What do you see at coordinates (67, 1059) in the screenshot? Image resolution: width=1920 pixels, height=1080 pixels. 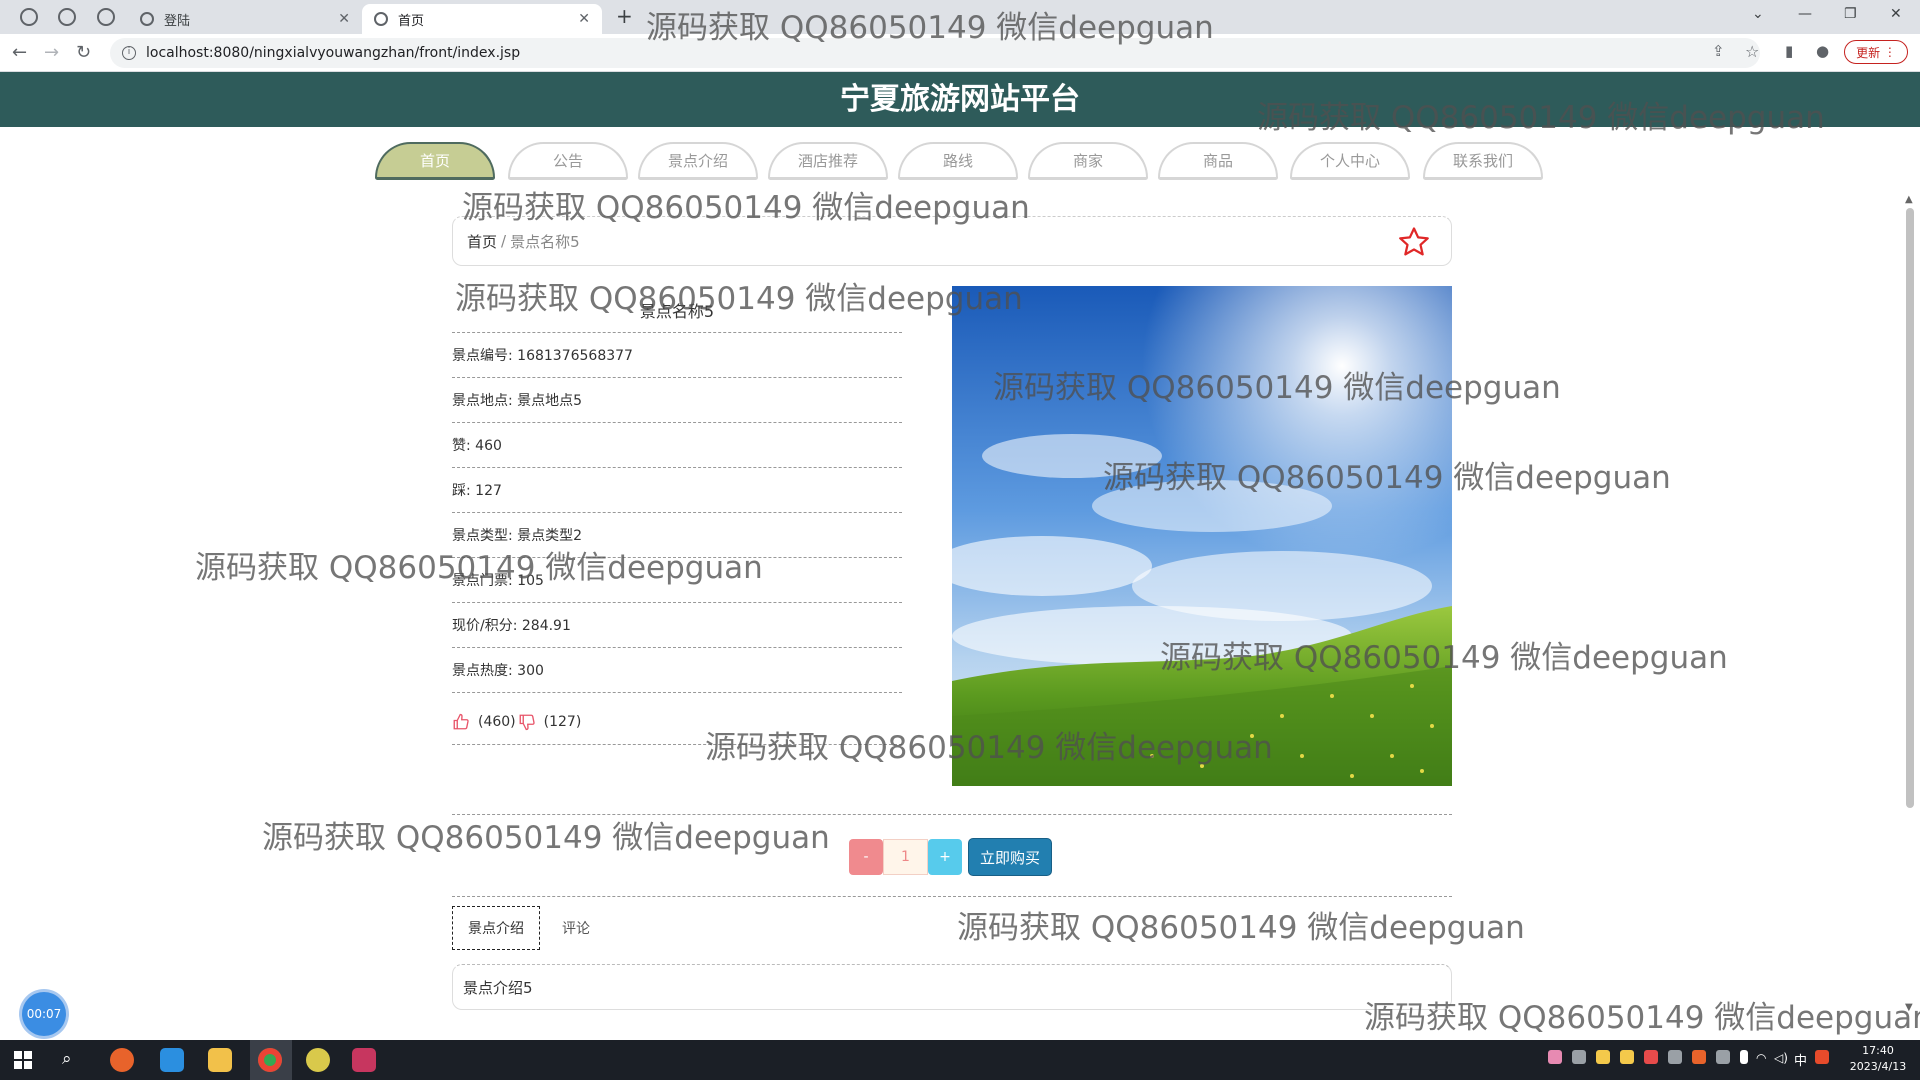 I see `search-icon: ⌕` at bounding box center [67, 1059].